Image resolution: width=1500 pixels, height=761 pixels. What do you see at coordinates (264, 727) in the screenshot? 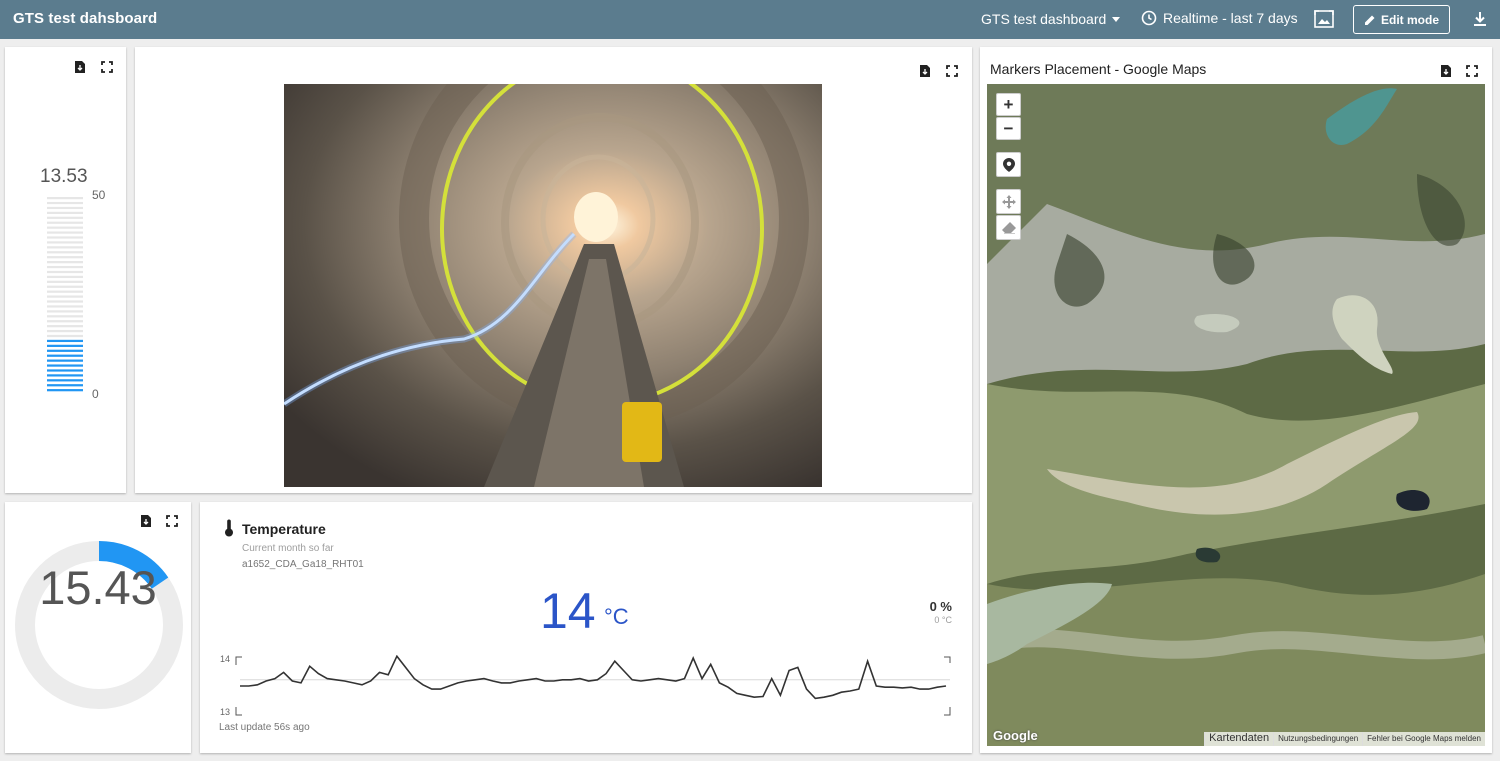
I see `last-update: Last update 56s ago` at bounding box center [264, 727].